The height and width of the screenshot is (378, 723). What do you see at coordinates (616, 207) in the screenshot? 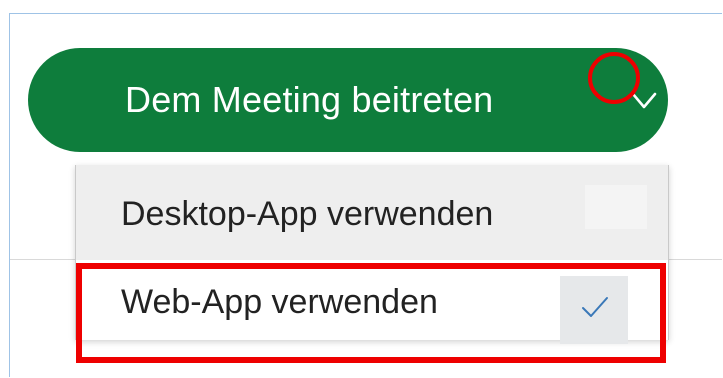
I see `empty-check-slot` at bounding box center [616, 207].